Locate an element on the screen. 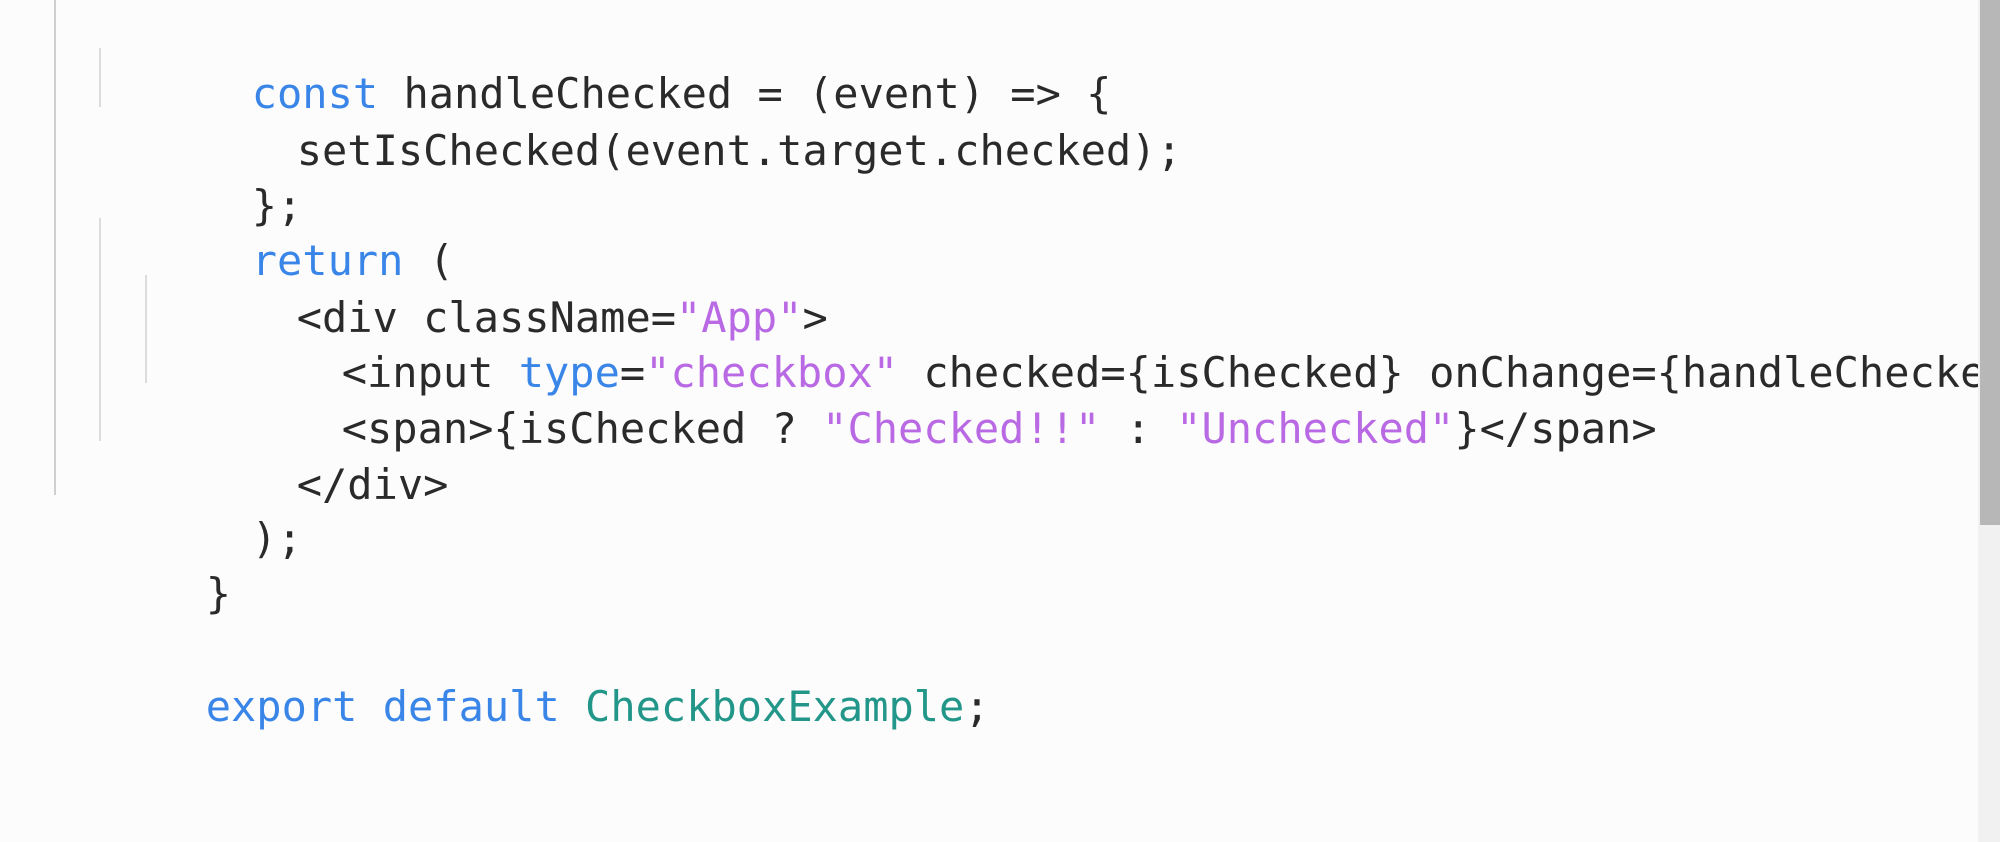 Image resolution: width=2000 pixels, height=842 pixels. string-token: "Unchecked" is located at coordinates (1315, 428).